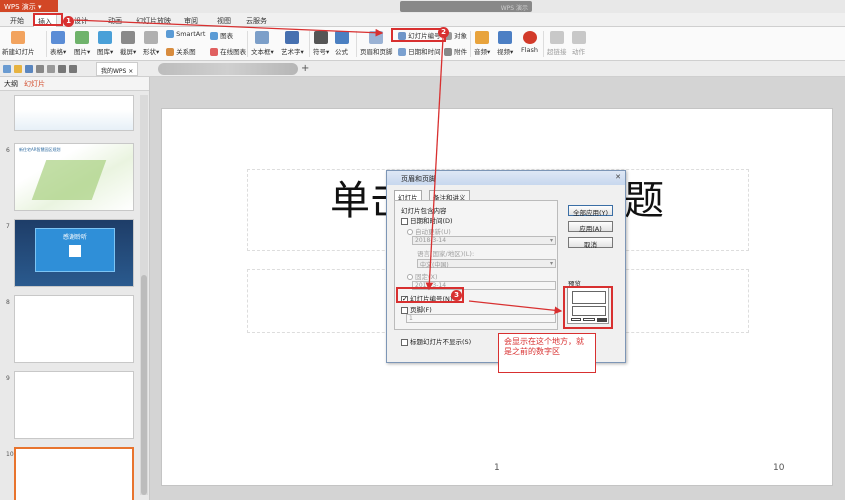 The width and height of the screenshot is (845, 500). I want to click on datetime-checkbox: 日期和时间(D), so click(427, 220).